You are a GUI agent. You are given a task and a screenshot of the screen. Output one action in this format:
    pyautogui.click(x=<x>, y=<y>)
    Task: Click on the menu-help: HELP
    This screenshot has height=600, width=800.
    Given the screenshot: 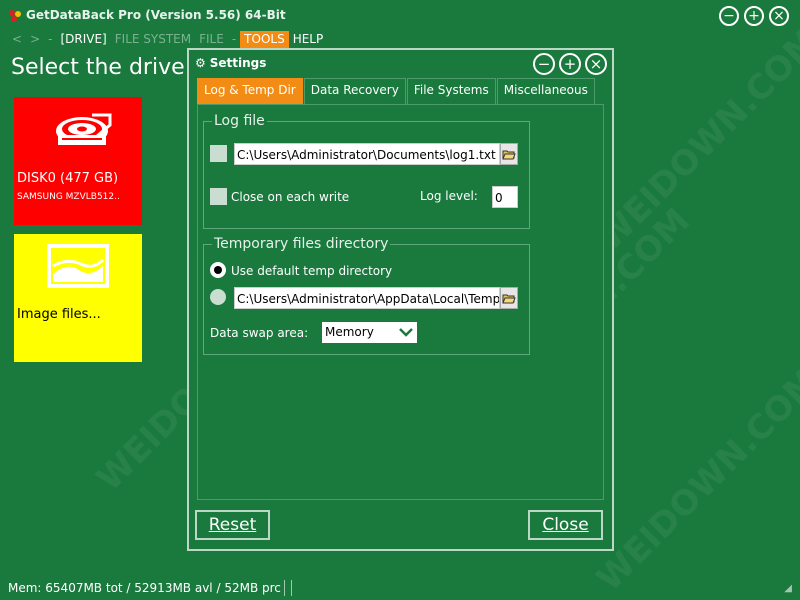 What is the action you would take?
    pyautogui.click(x=308, y=39)
    